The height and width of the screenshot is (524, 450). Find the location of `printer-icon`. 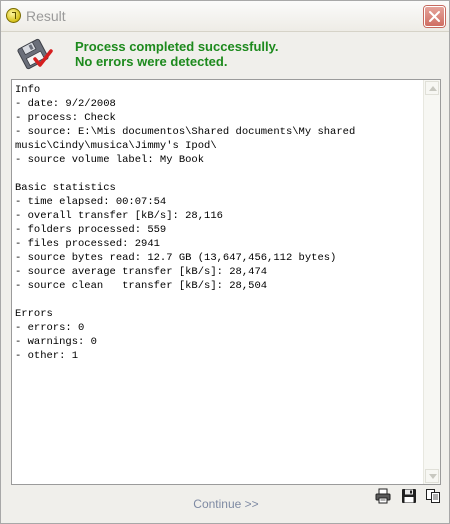

printer-icon is located at coordinates (383, 496).